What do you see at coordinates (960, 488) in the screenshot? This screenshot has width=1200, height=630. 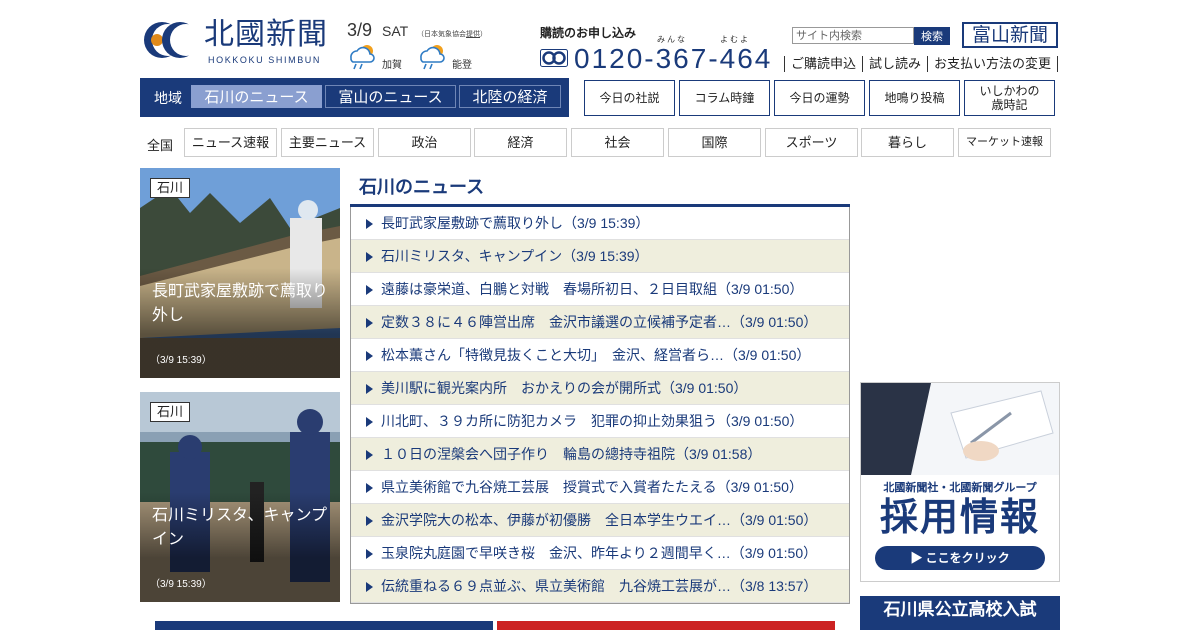 I see `recruit-ad-company: 北國新聞社・北國新聞グループ` at bounding box center [960, 488].